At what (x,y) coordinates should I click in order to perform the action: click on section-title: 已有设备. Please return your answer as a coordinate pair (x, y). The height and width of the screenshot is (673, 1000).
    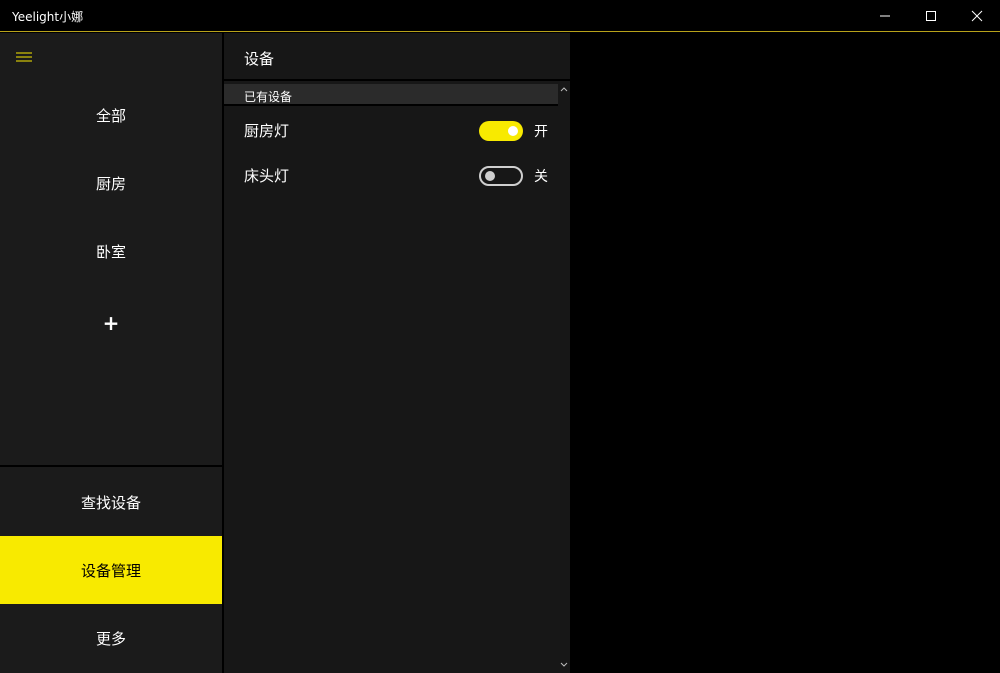
    Looking at the image, I should click on (268, 97).